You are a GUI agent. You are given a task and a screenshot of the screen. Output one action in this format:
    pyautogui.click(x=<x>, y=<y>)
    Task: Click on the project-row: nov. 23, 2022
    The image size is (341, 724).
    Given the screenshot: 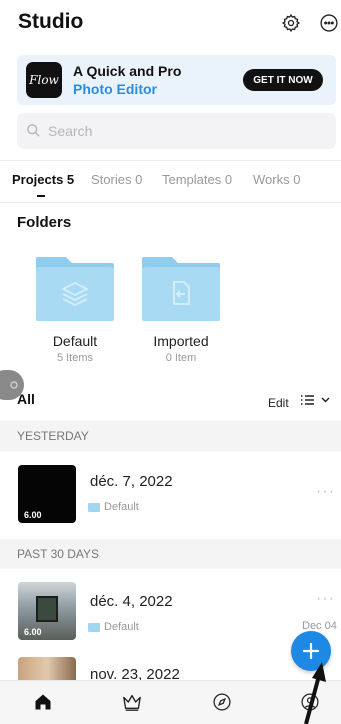 What is the action you would take?
    pyautogui.click(x=170, y=666)
    